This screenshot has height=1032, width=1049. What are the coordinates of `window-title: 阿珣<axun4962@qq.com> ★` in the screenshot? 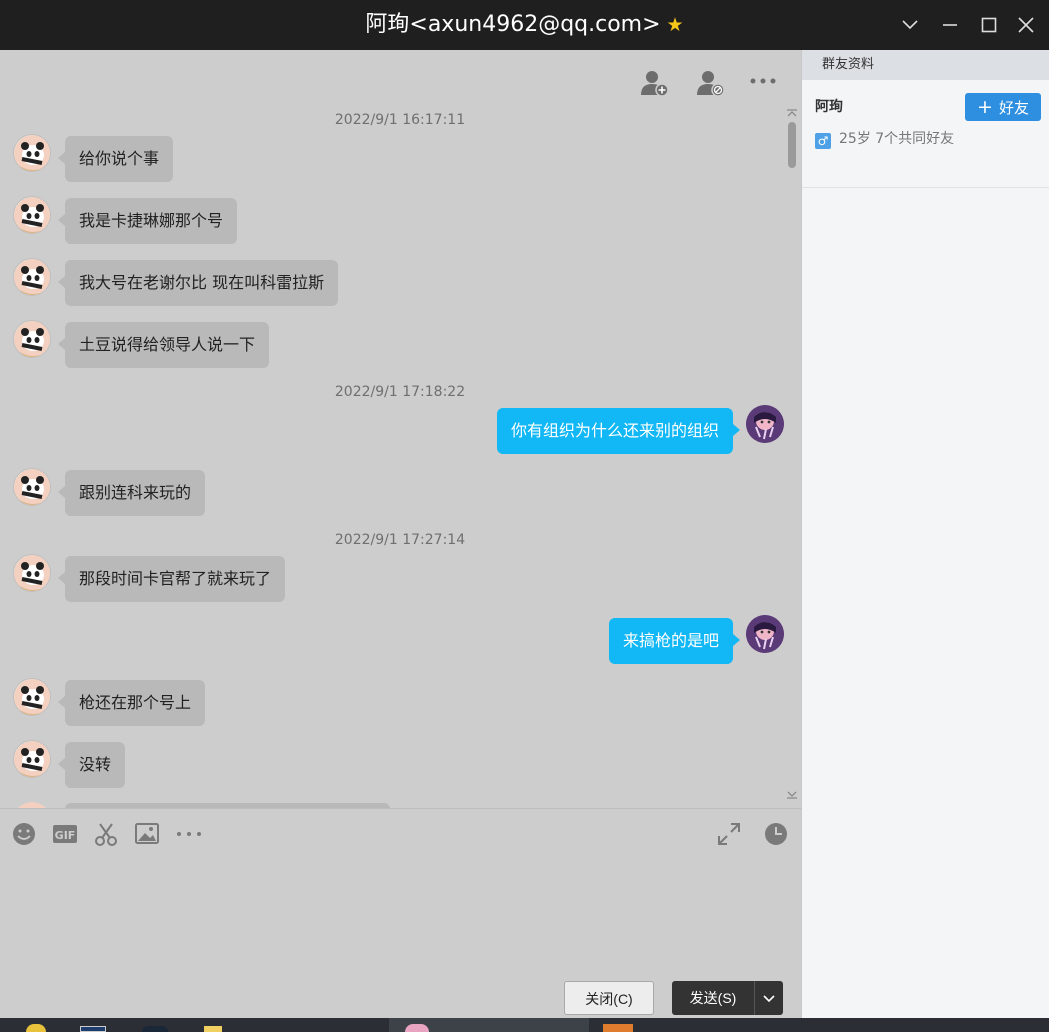 It's located at (524, 25).